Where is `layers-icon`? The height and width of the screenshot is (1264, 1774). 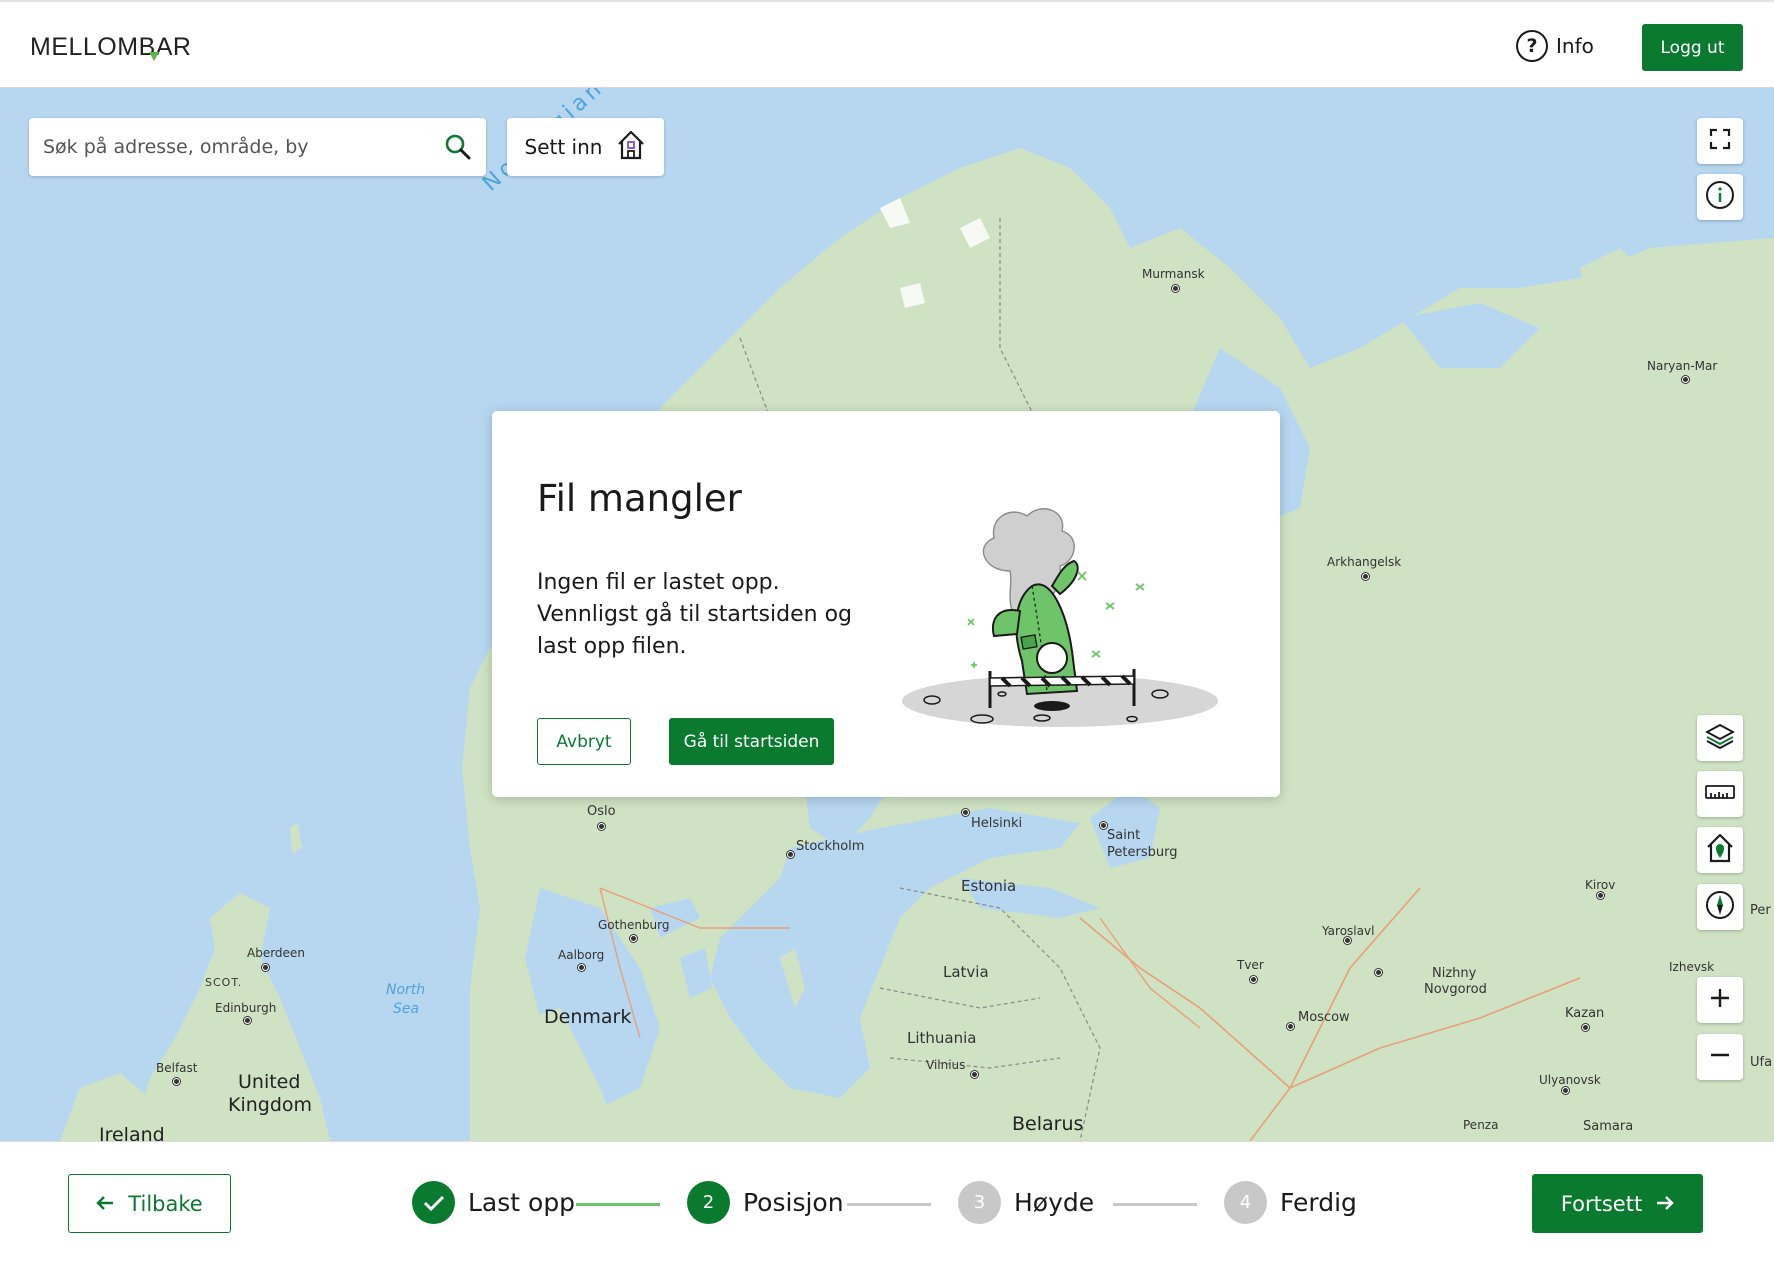 layers-icon is located at coordinates (1720, 738).